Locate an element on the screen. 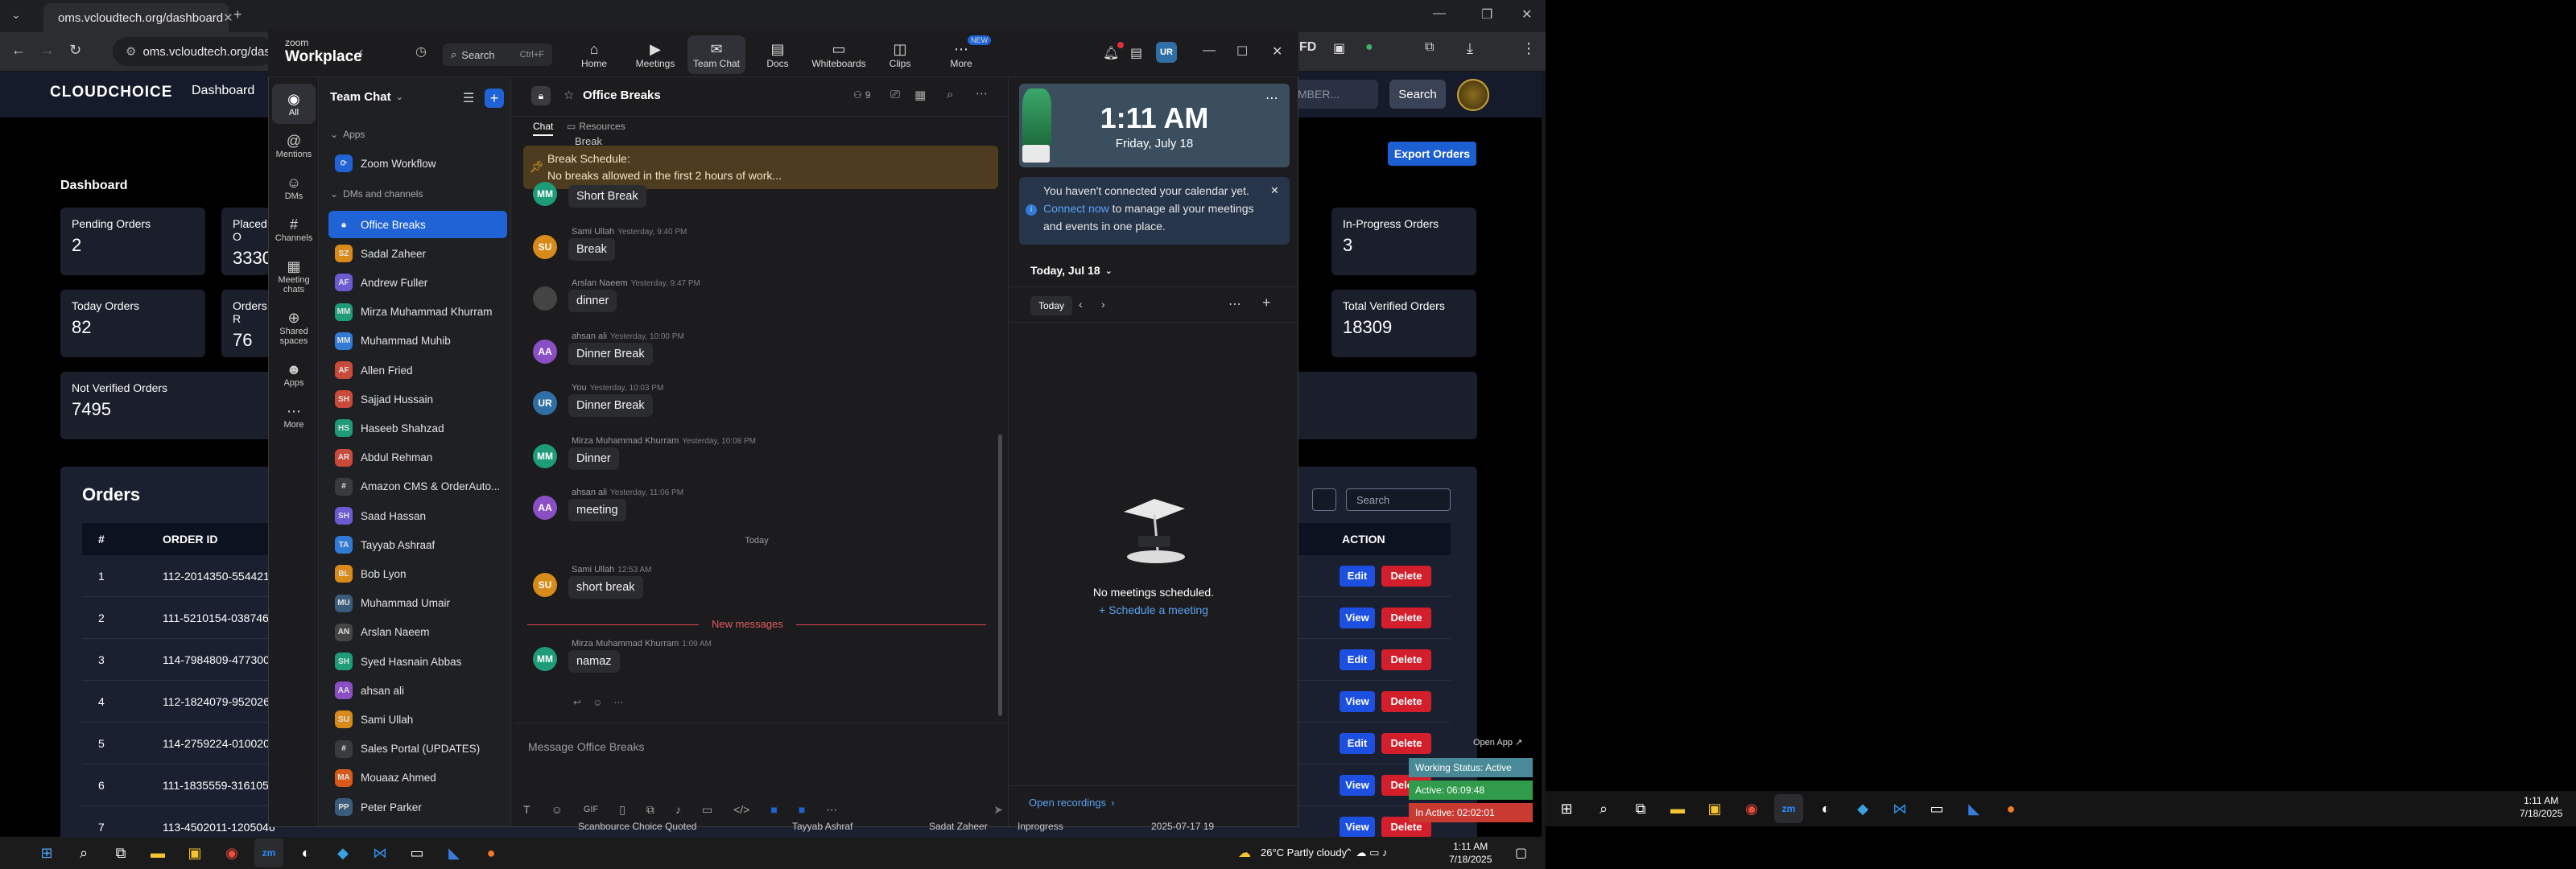  zoom-search-input: ⌕ Search Ctrl+F is located at coordinates (497, 54).